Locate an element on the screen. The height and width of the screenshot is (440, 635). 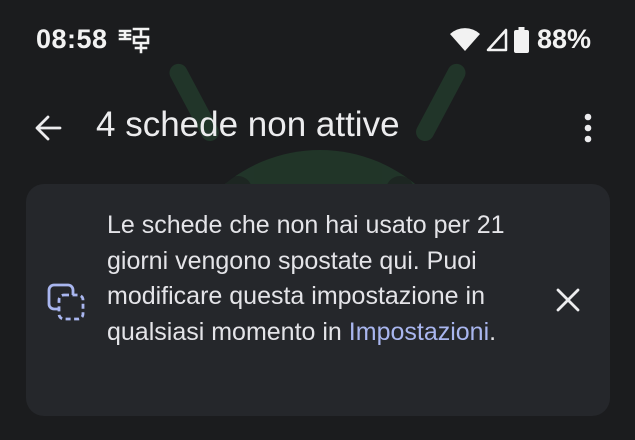
battery-percentage: 88% is located at coordinates (563, 39).